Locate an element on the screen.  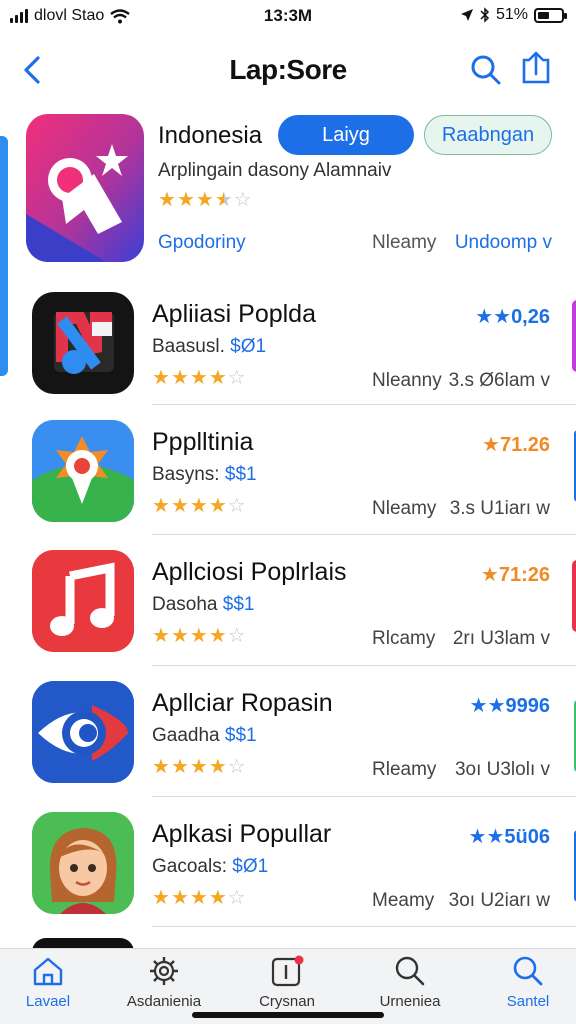
tab-label: Santel is located at coordinates (528, 1001).